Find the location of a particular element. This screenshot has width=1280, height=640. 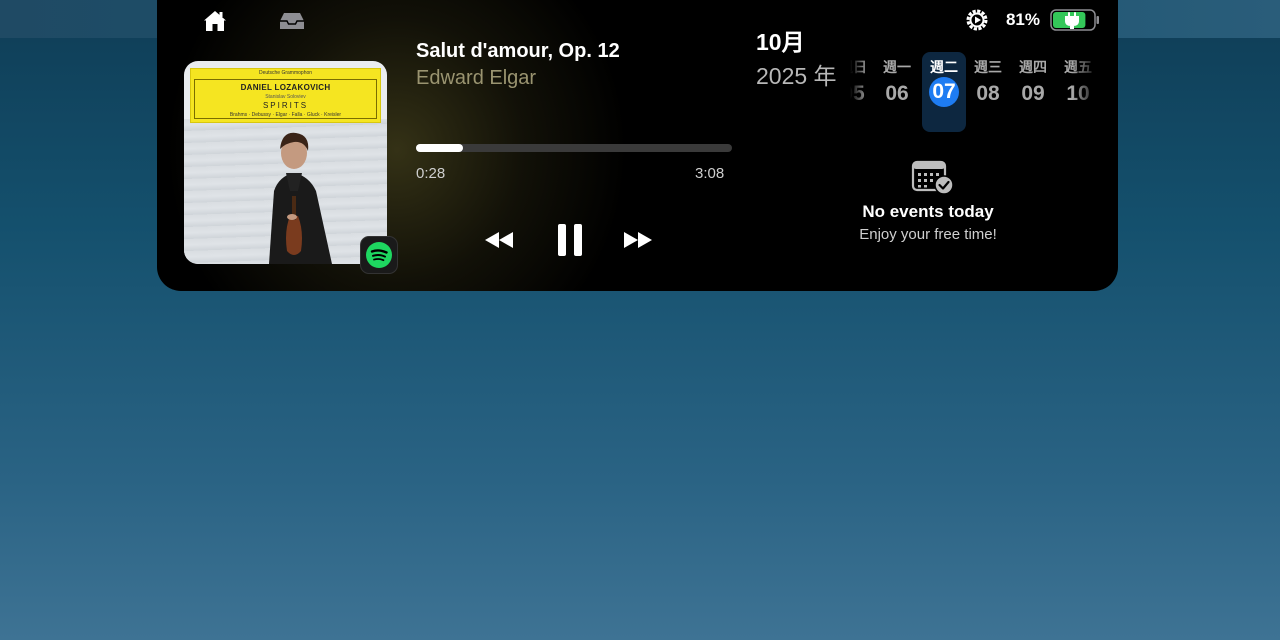

next-track-button is located at coordinates (638, 240).